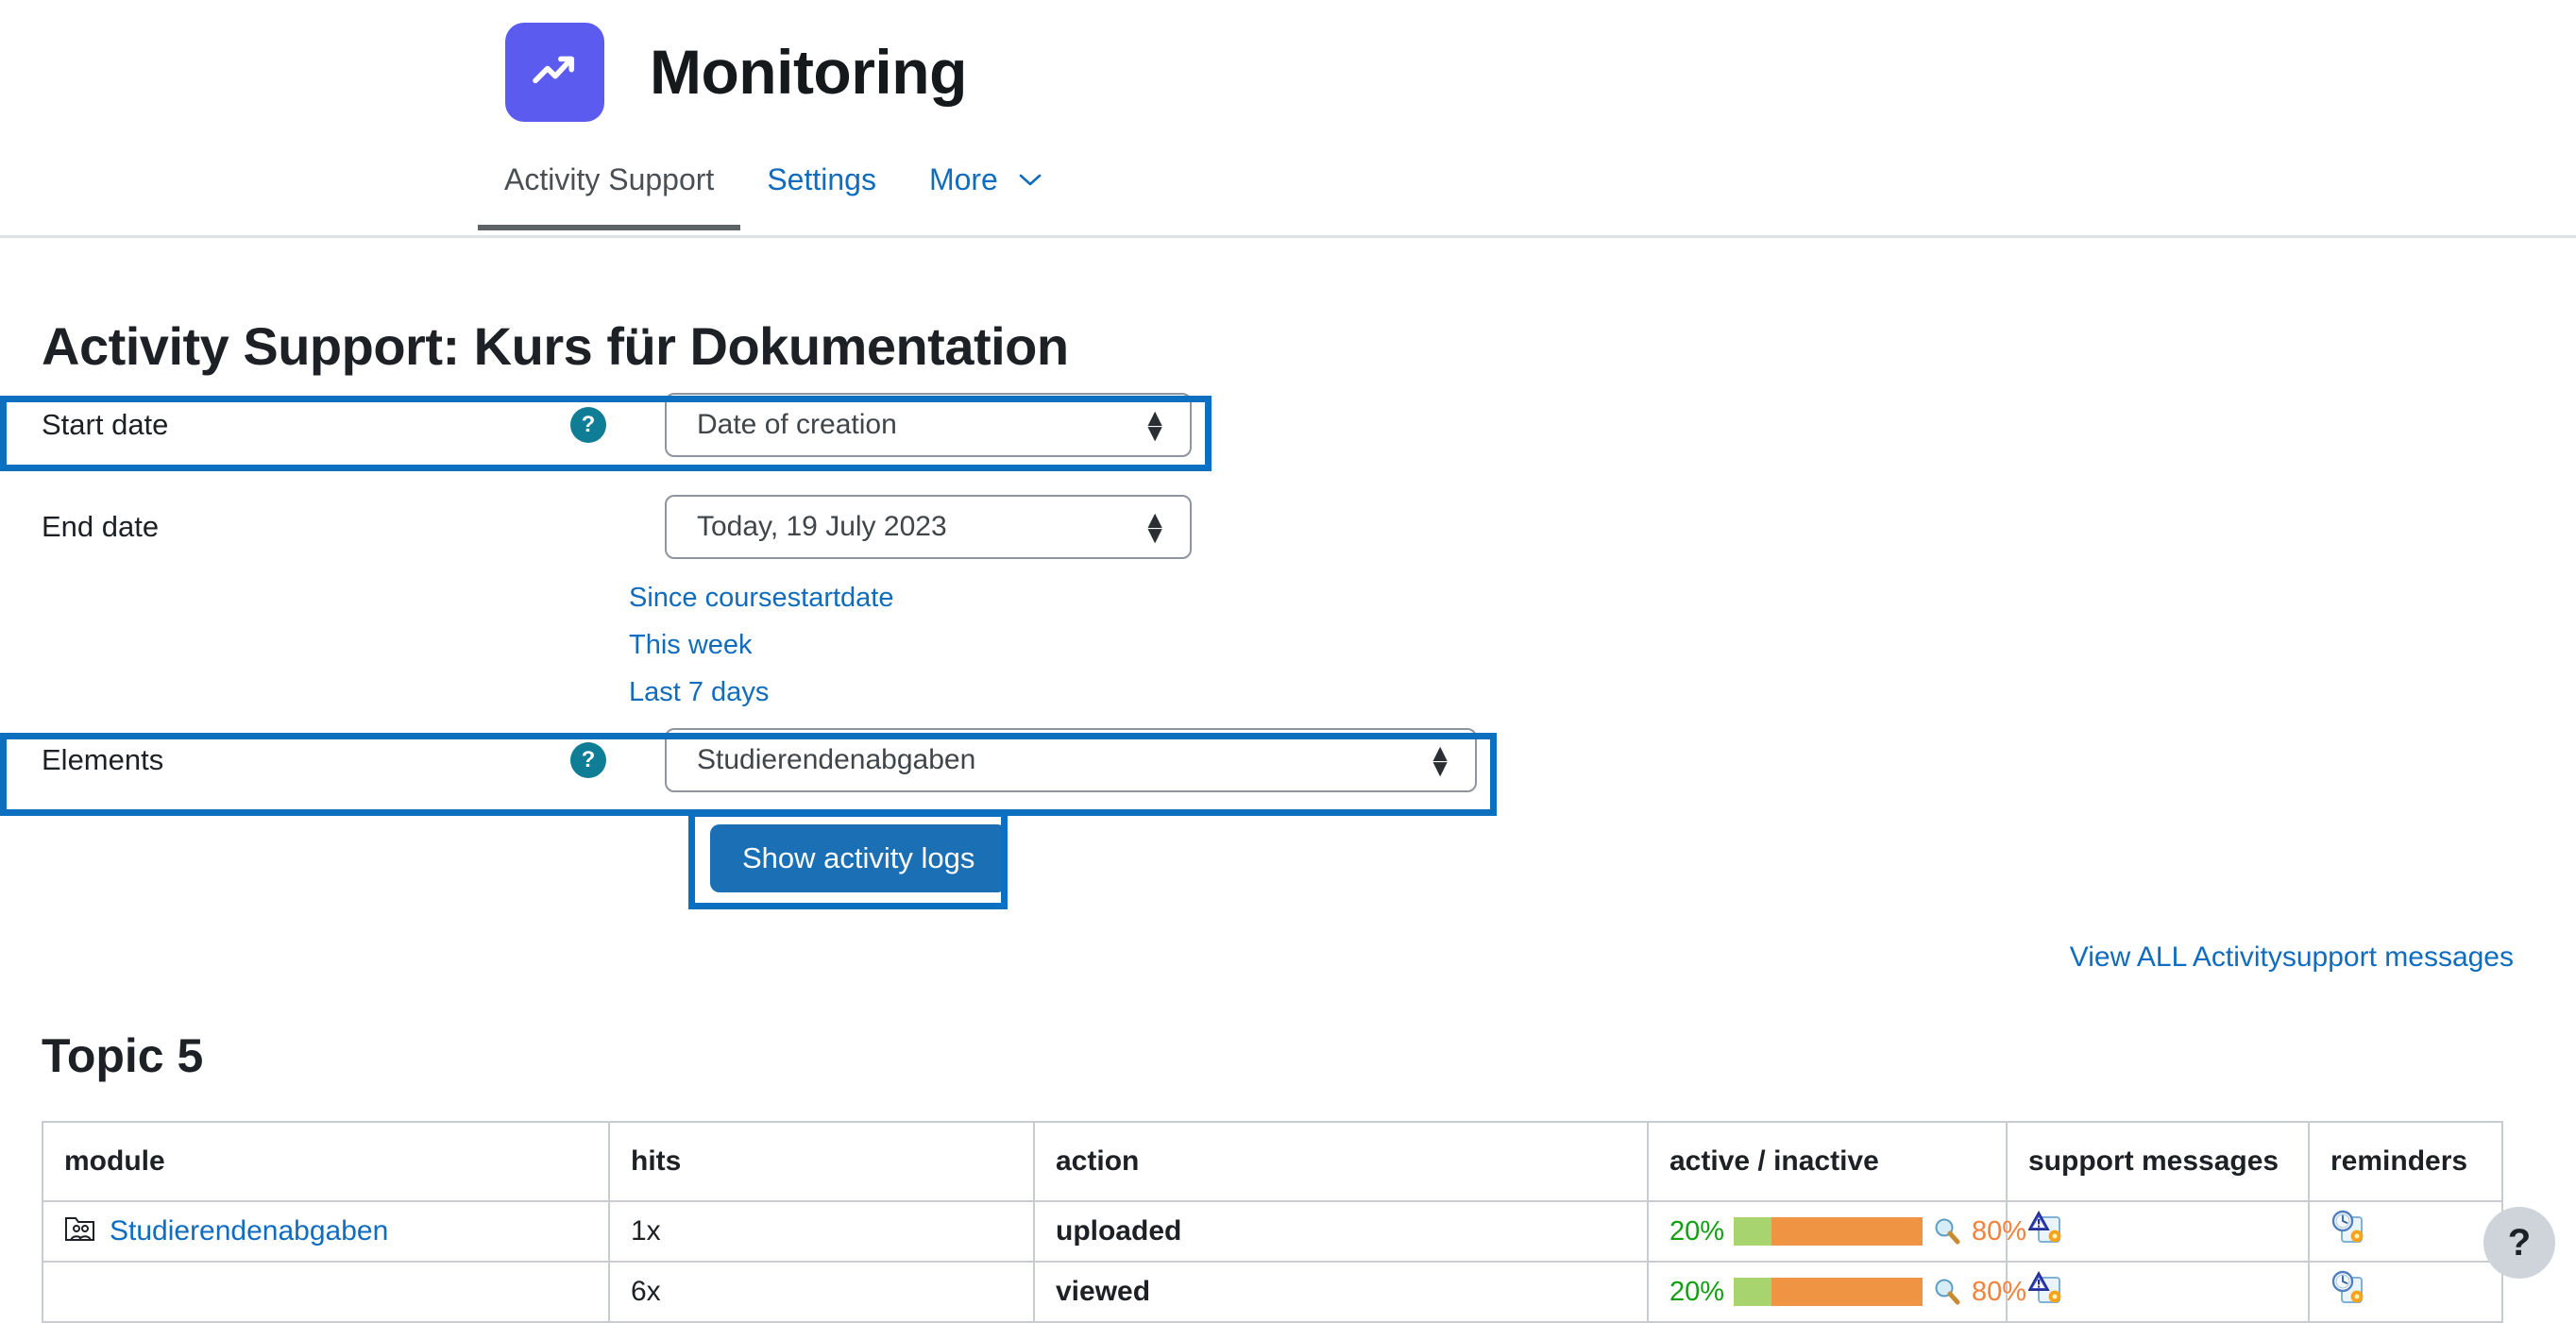 The width and height of the screenshot is (2576, 1323). What do you see at coordinates (1341, 1292) in the screenshot?
I see `cell-action: viewed` at bounding box center [1341, 1292].